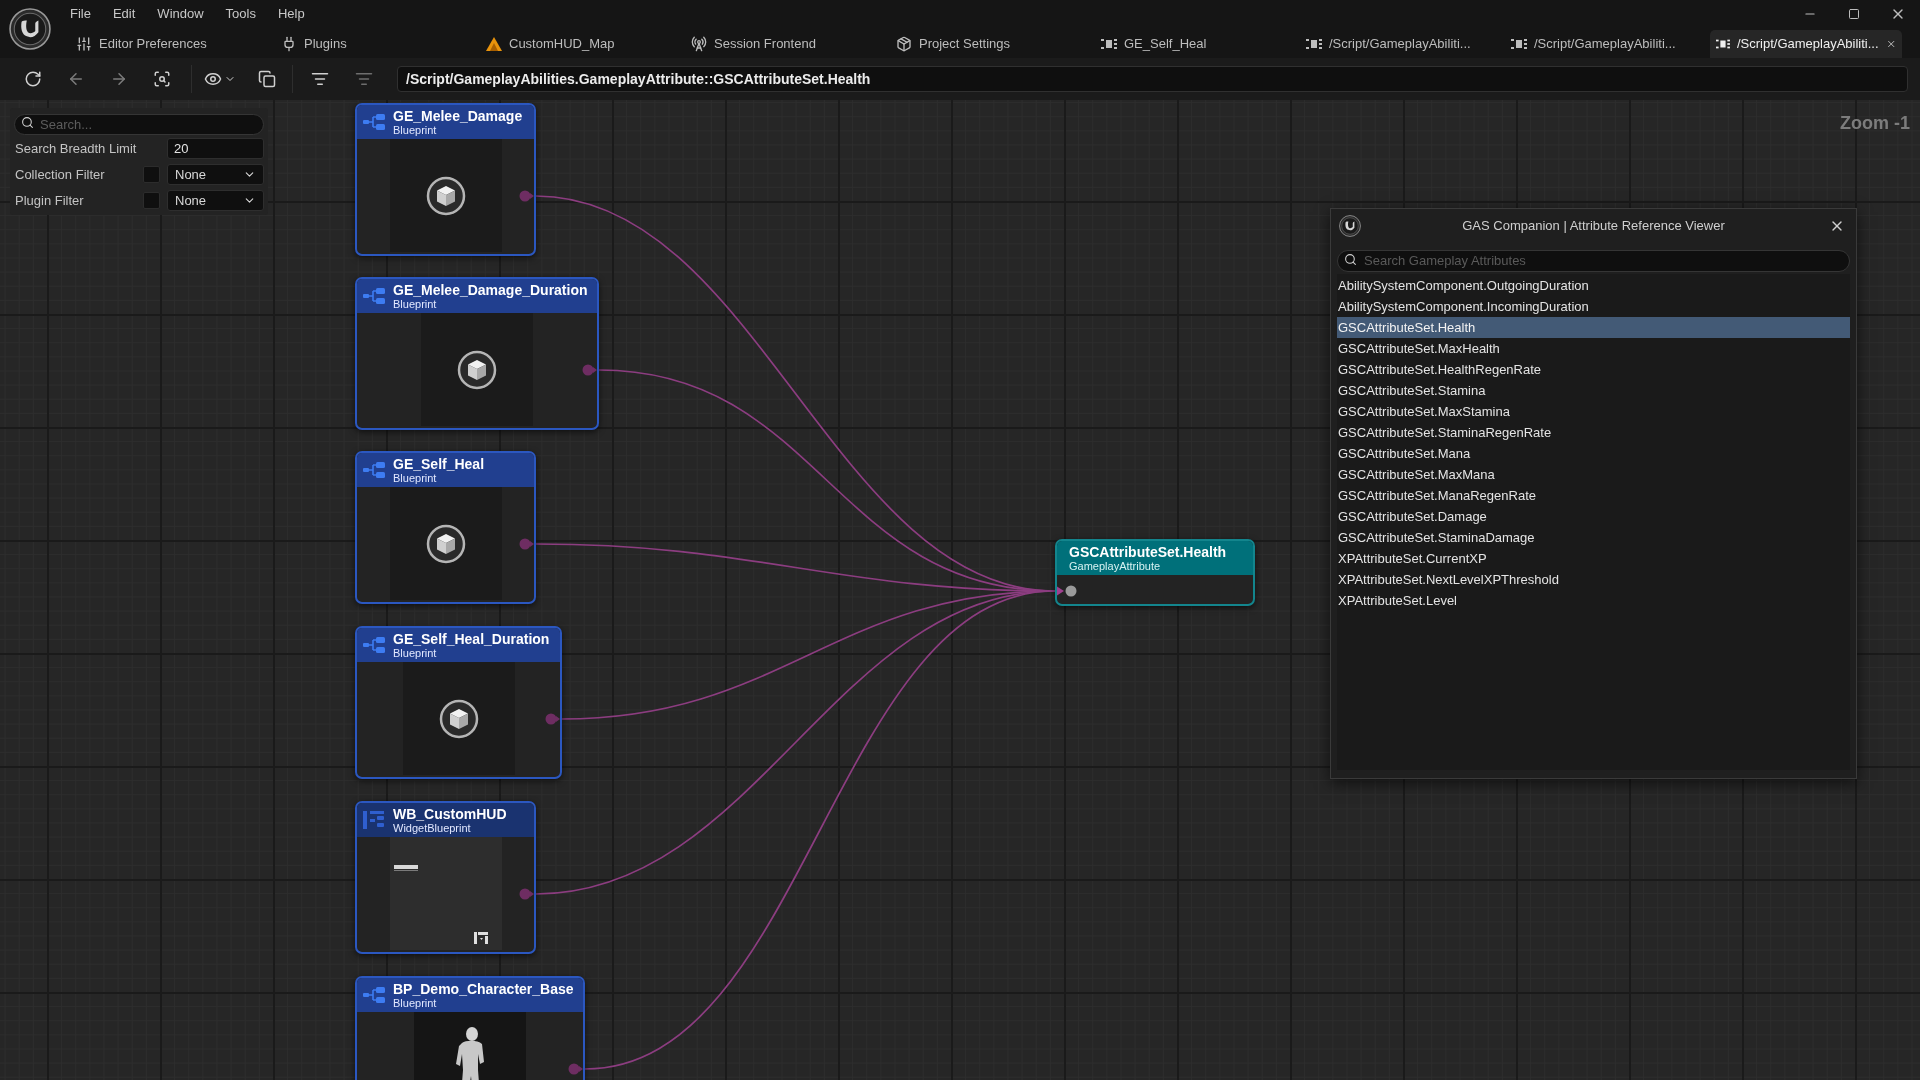 The width and height of the screenshot is (1920, 1080). What do you see at coordinates (405, 868) in the screenshot?
I see `bar-icon` at bounding box center [405, 868].